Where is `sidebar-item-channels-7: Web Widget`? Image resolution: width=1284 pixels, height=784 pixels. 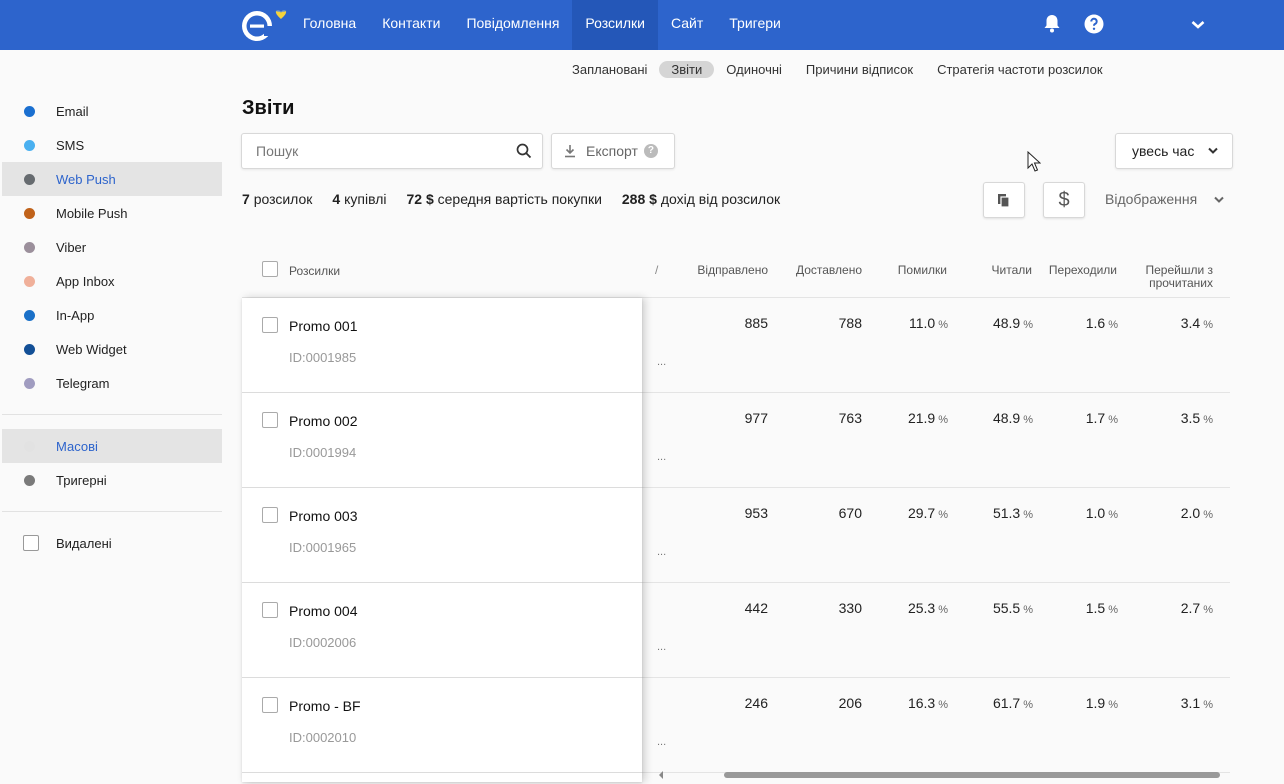 sidebar-item-channels-7: Web Widget is located at coordinates (112, 349).